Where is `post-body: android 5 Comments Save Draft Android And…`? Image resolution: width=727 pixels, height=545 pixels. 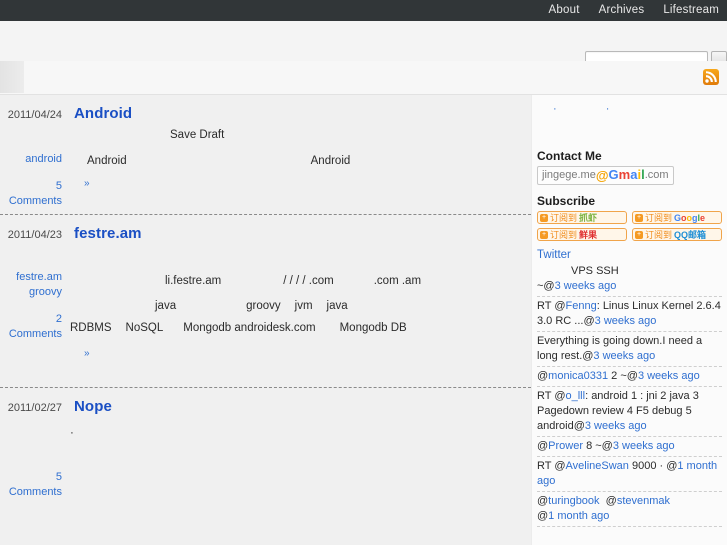
post-body: android 5 Comments Save Draft Android And… is located at coordinates (265, 168).